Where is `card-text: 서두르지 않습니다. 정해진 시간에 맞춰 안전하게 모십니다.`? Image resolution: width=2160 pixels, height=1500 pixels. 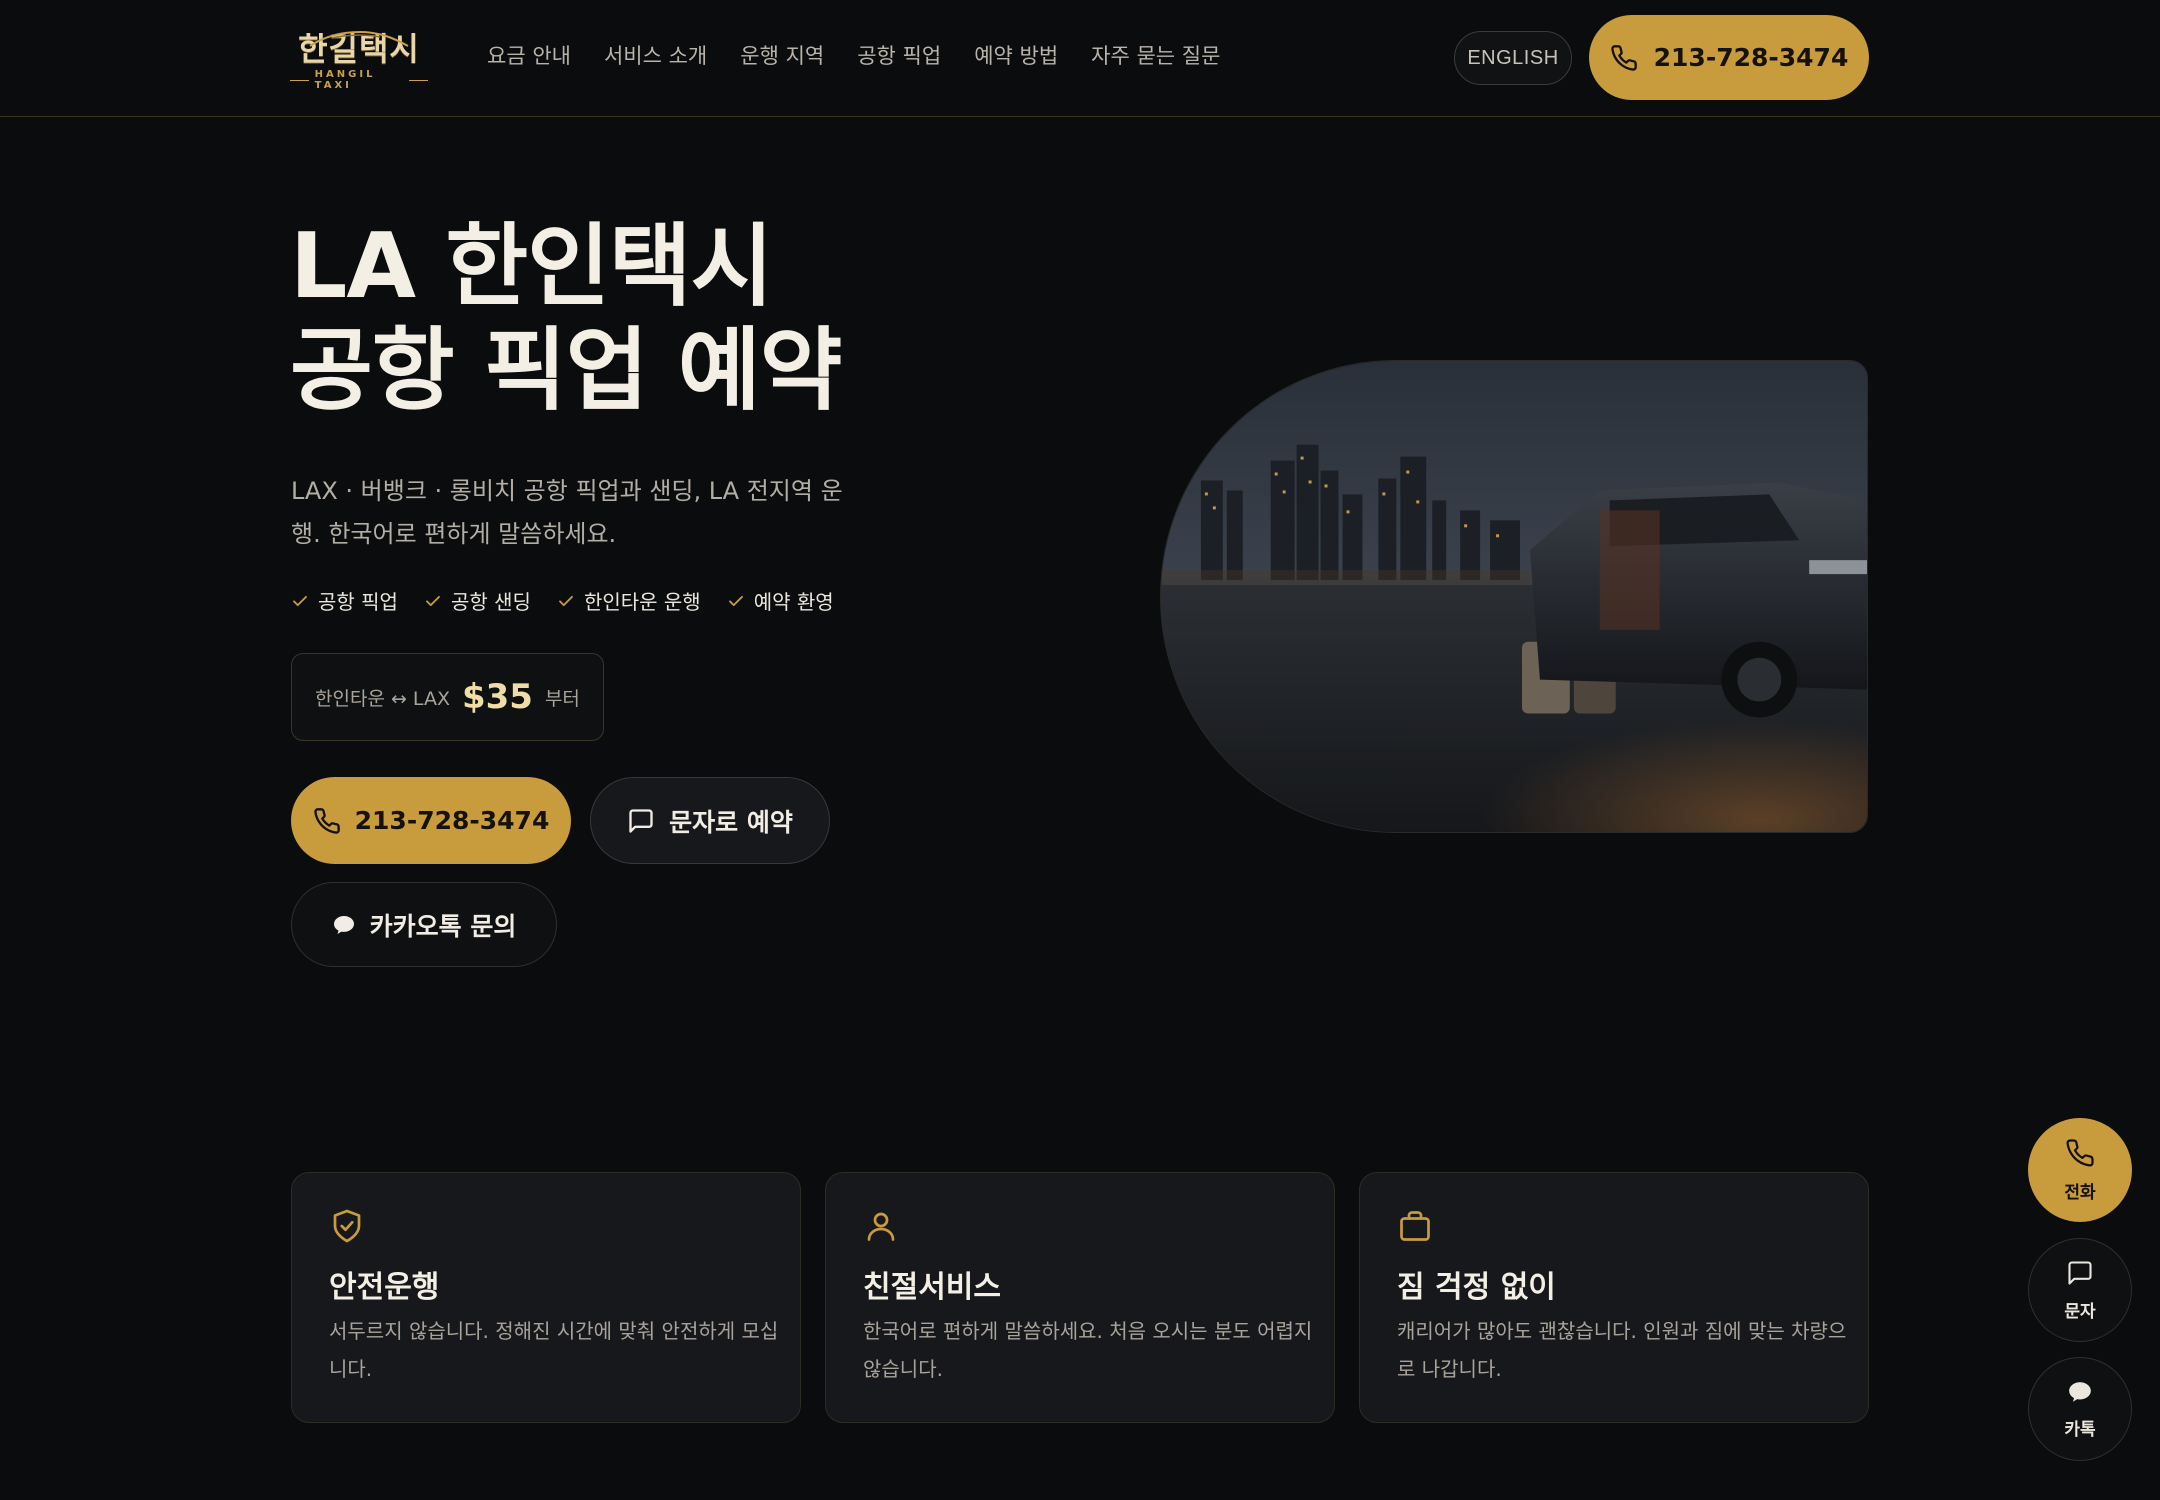
card-text: 서두르지 않습니다. 정해진 시간에 맞춰 안전하게 모십니다. is located at coordinates (554, 1350).